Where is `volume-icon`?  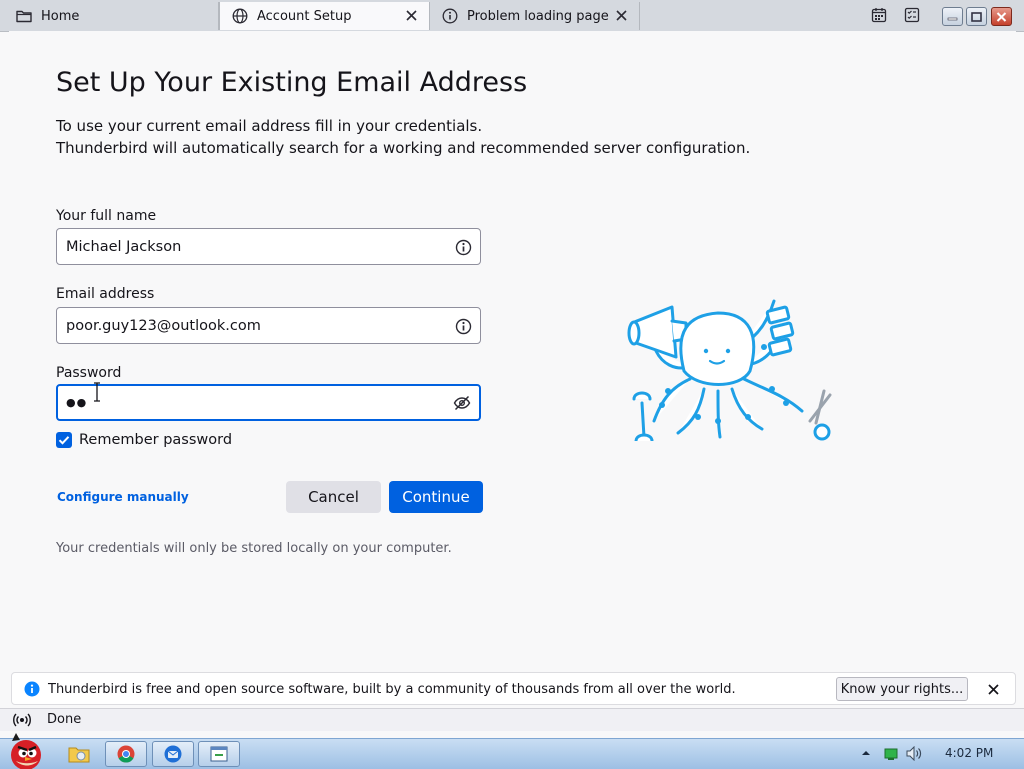 volume-icon is located at coordinates (914, 753).